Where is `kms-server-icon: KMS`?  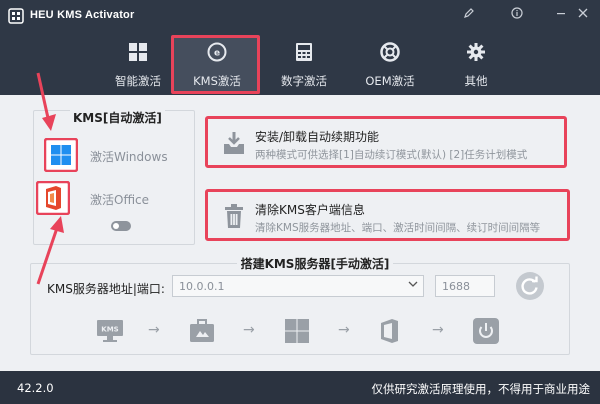 kms-server-icon: KMS is located at coordinates (110, 331).